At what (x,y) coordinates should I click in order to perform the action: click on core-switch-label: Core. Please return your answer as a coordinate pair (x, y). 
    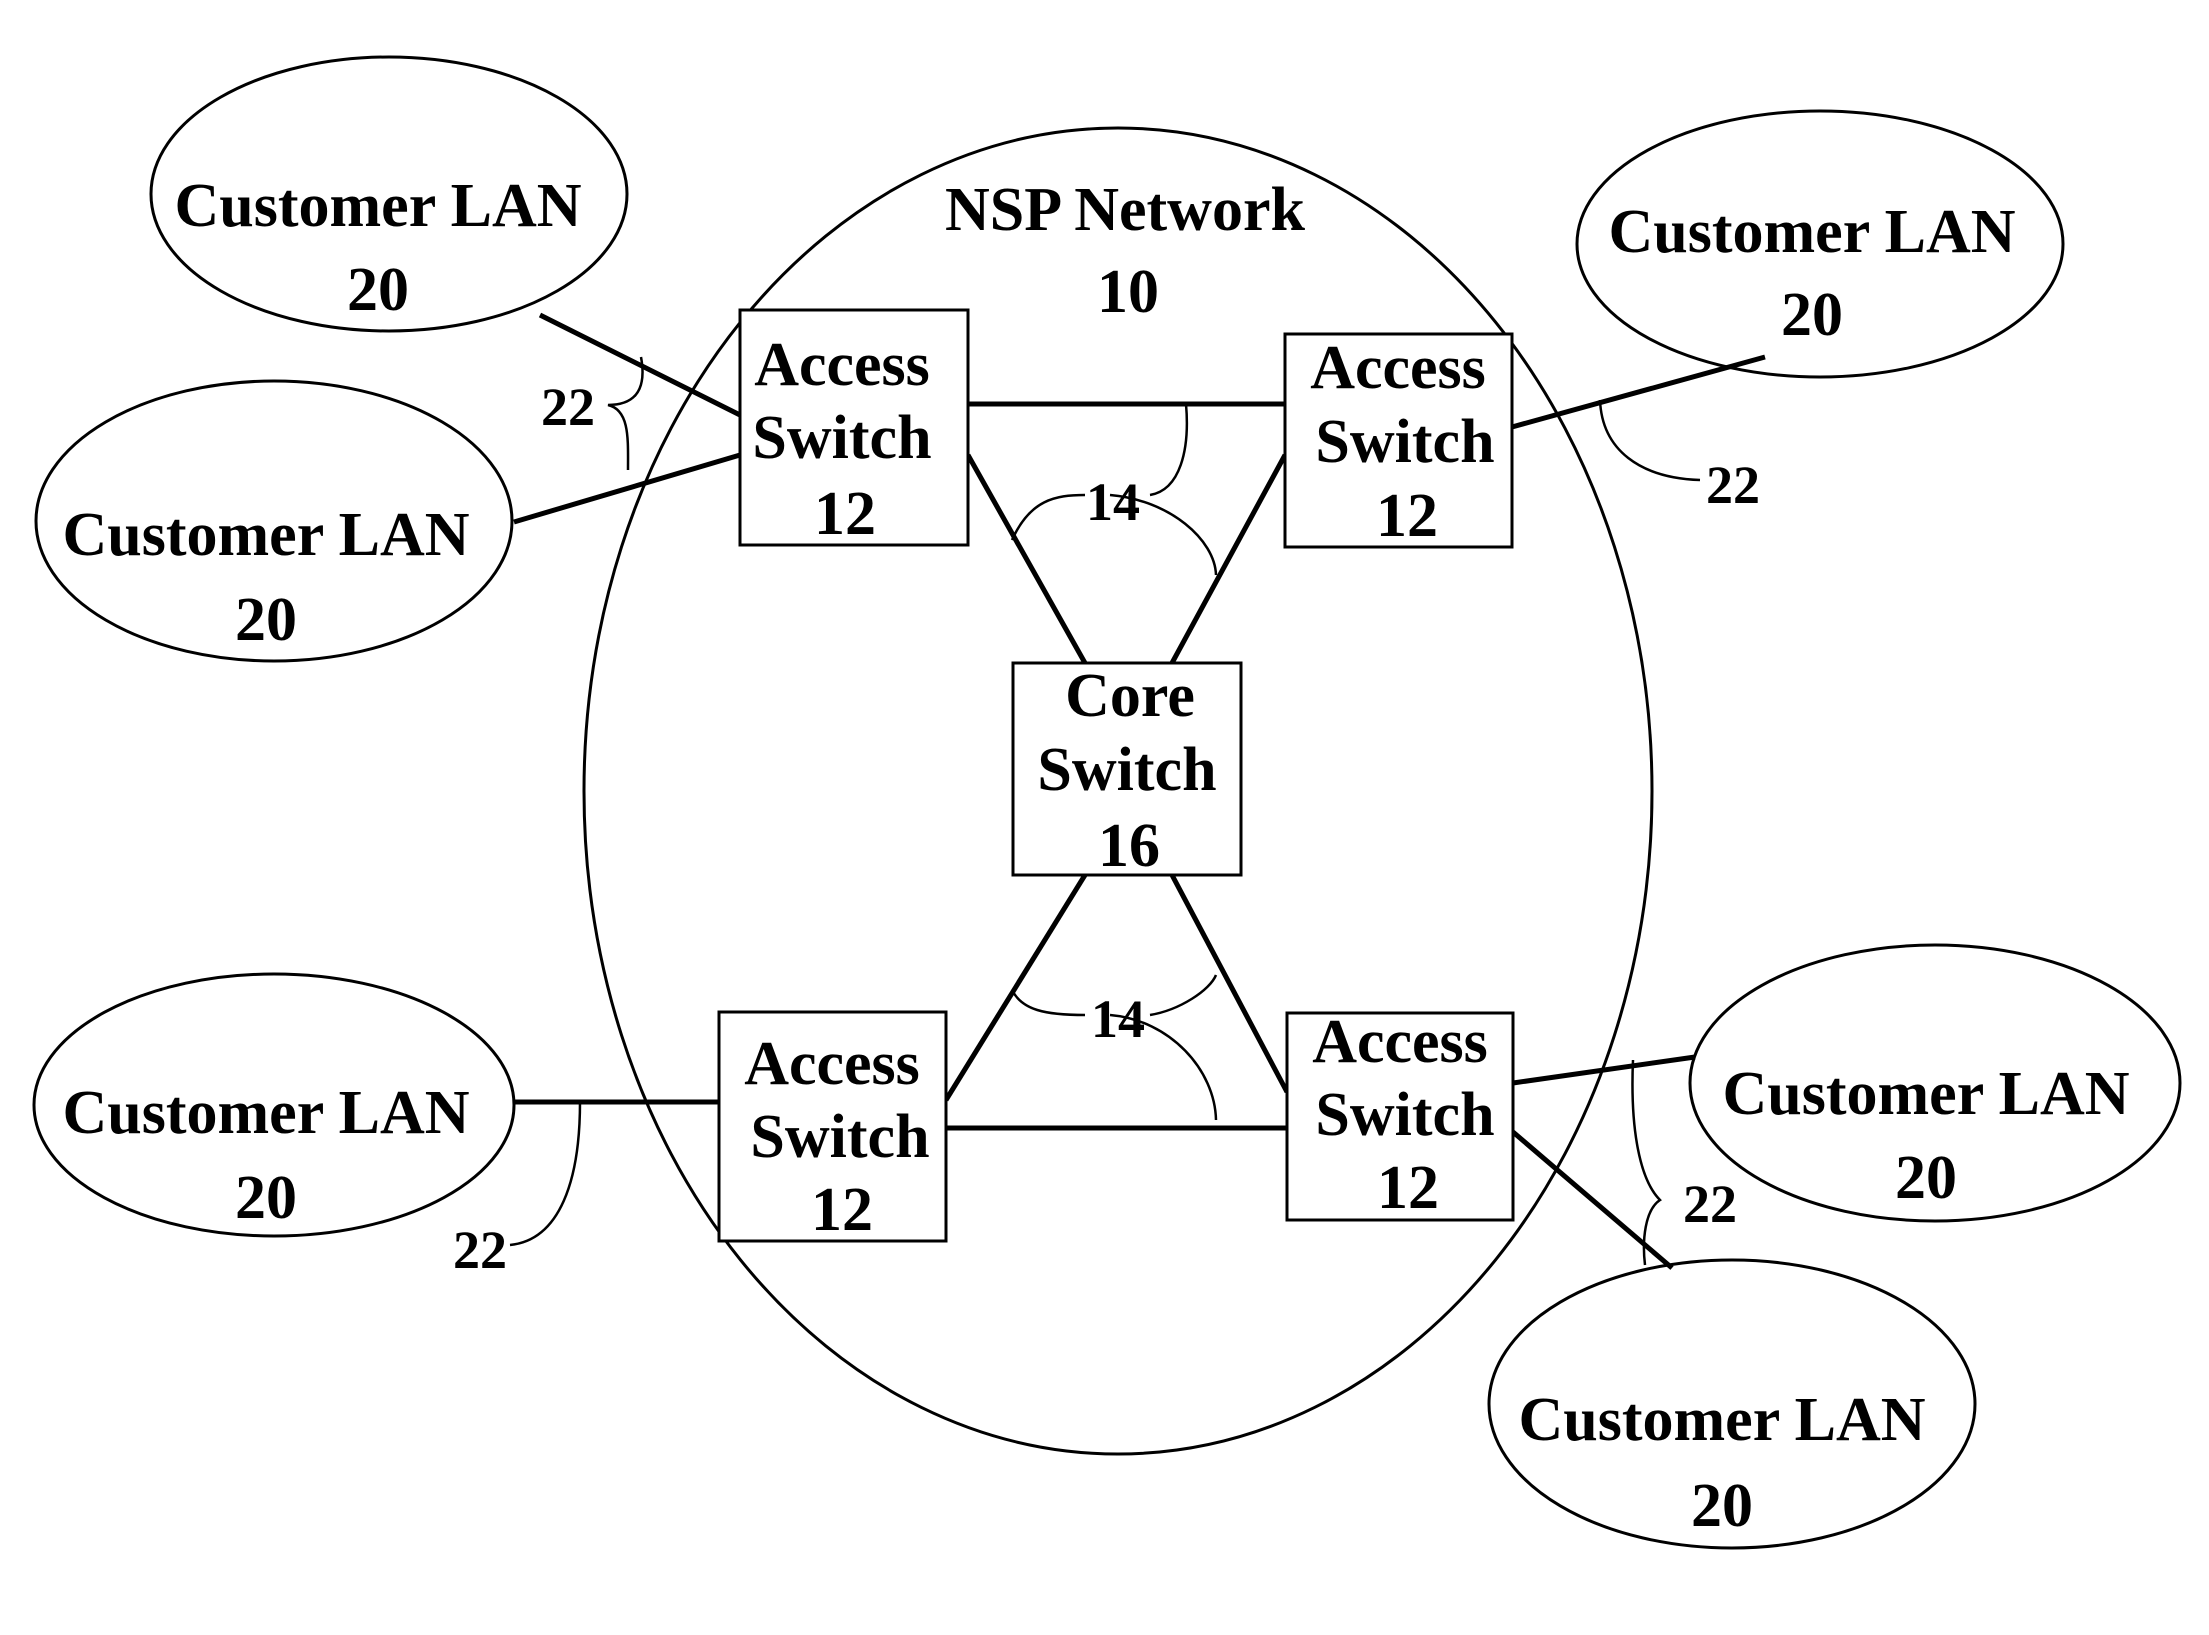
    Looking at the image, I should click on (1130, 696).